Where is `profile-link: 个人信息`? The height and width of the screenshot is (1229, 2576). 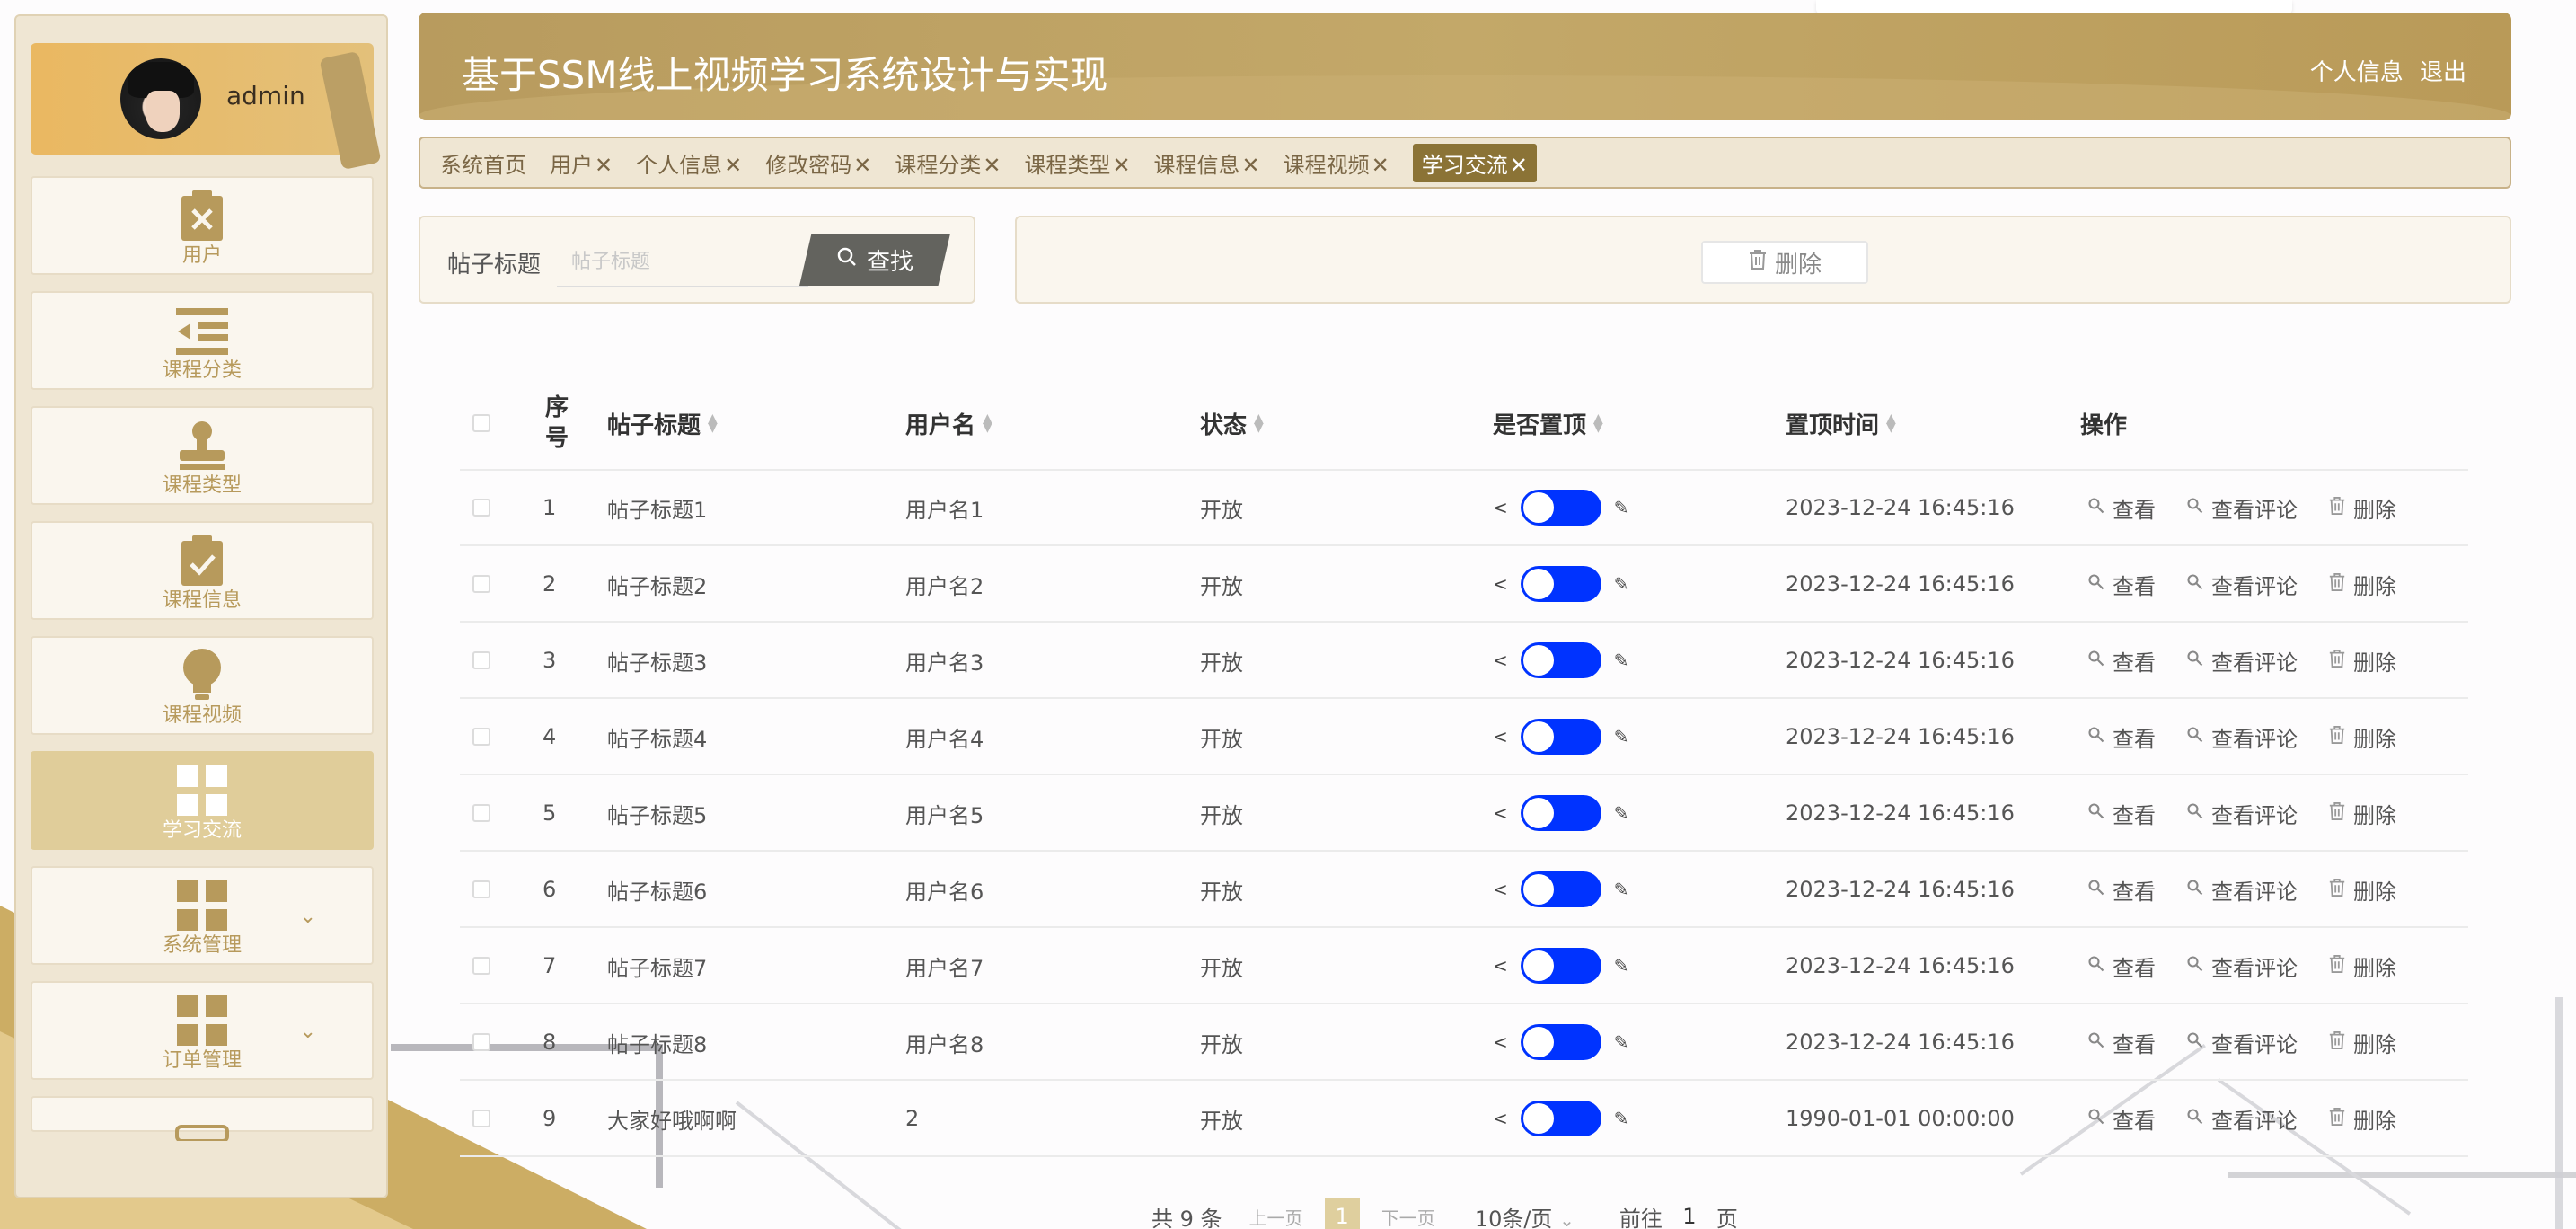 profile-link: 个人信息 is located at coordinates (2357, 72).